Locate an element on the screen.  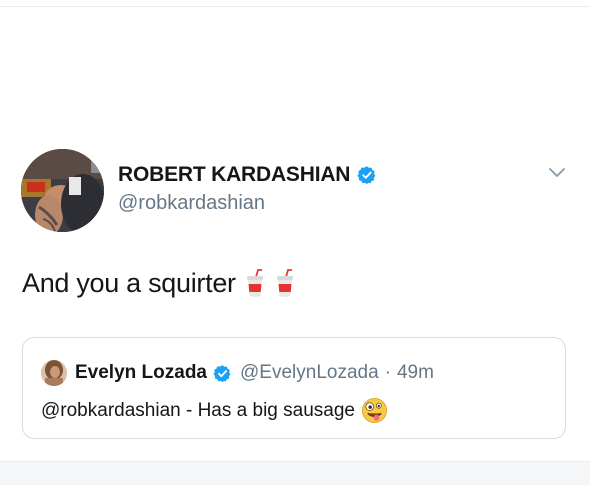
quoted-handle: @EvelynLozada is located at coordinates (309, 373).